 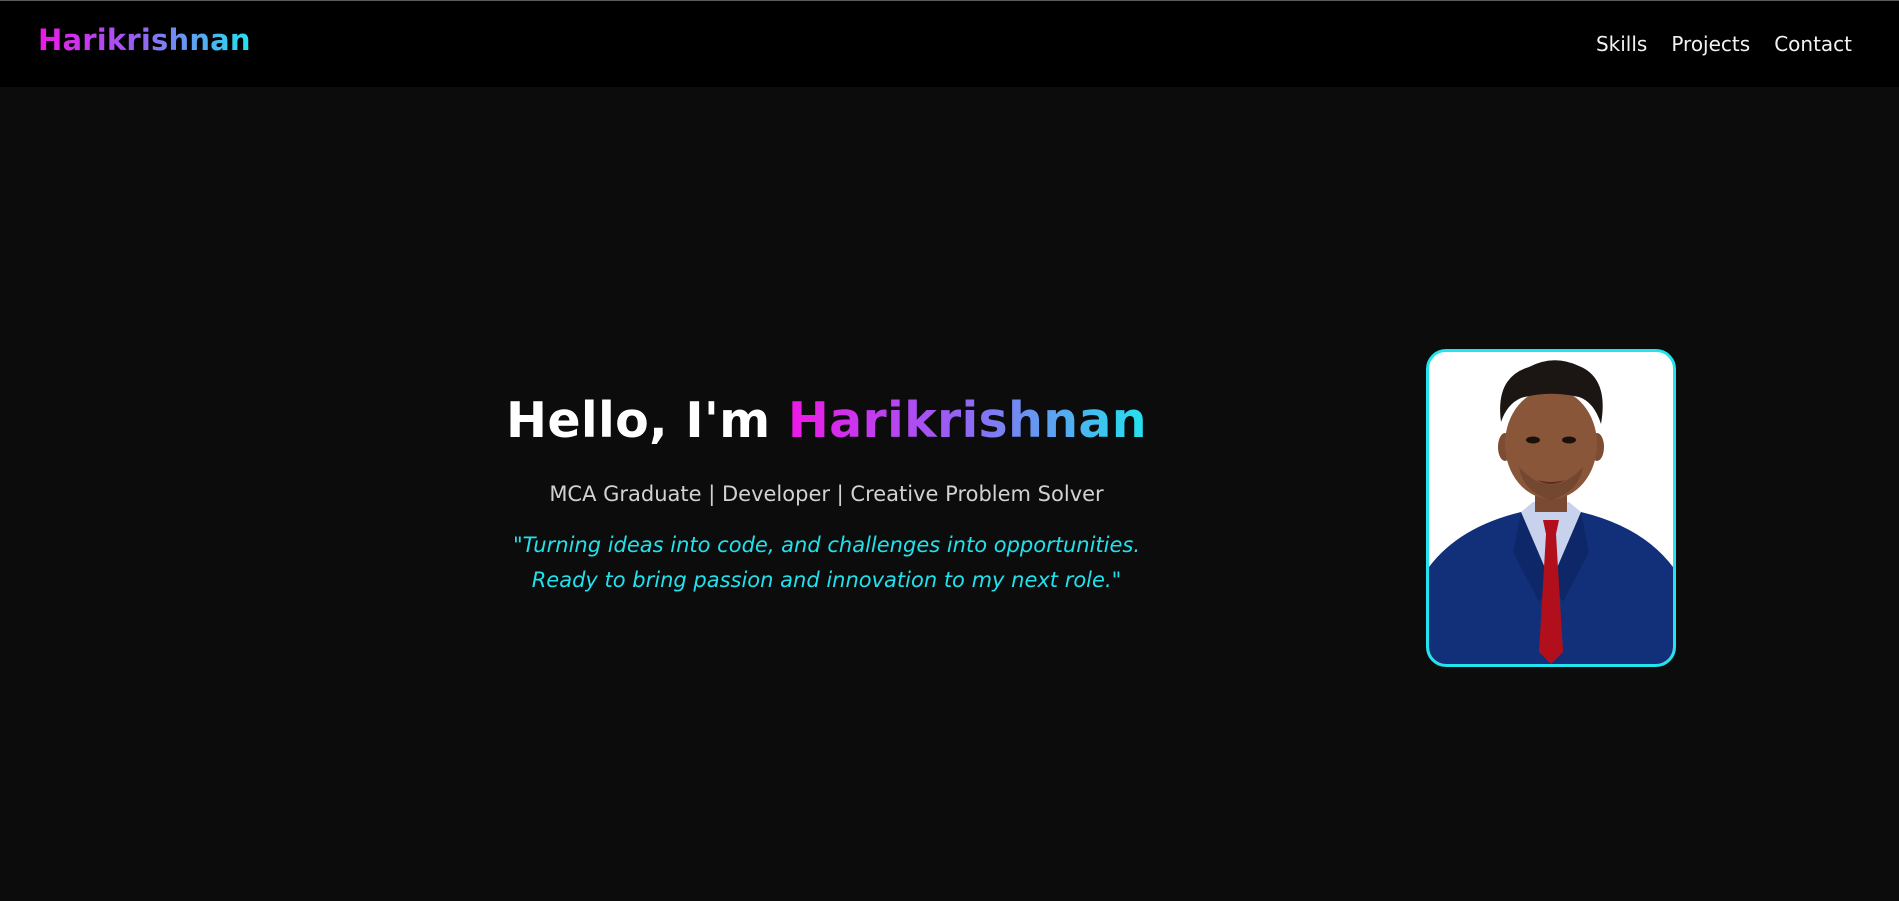 What do you see at coordinates (1621, 44) in the screenshot?
I see `nav-link-skills: Skills` at bounding box center [1621, 44].